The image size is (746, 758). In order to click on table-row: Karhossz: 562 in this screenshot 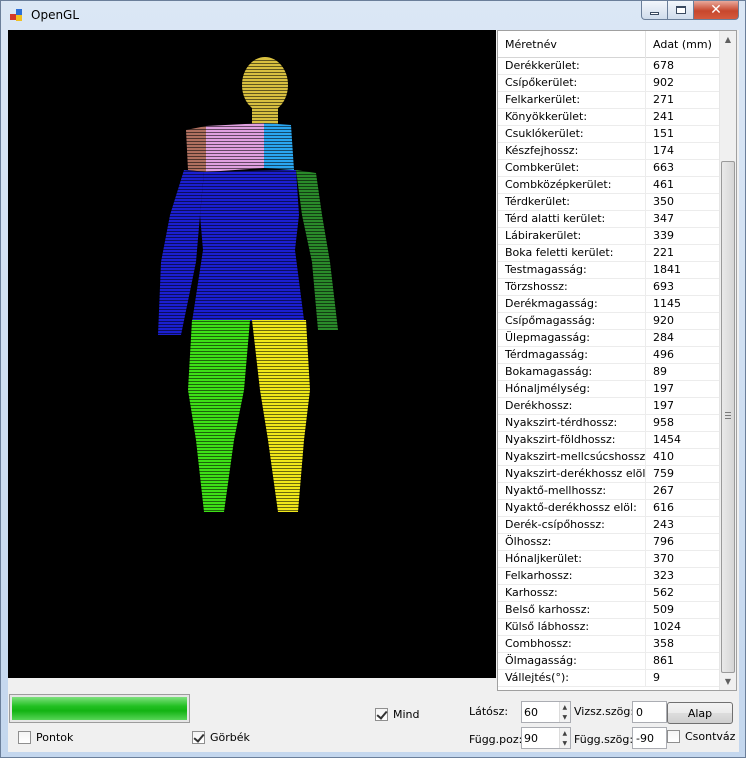, I will do `click(609, 593)`.